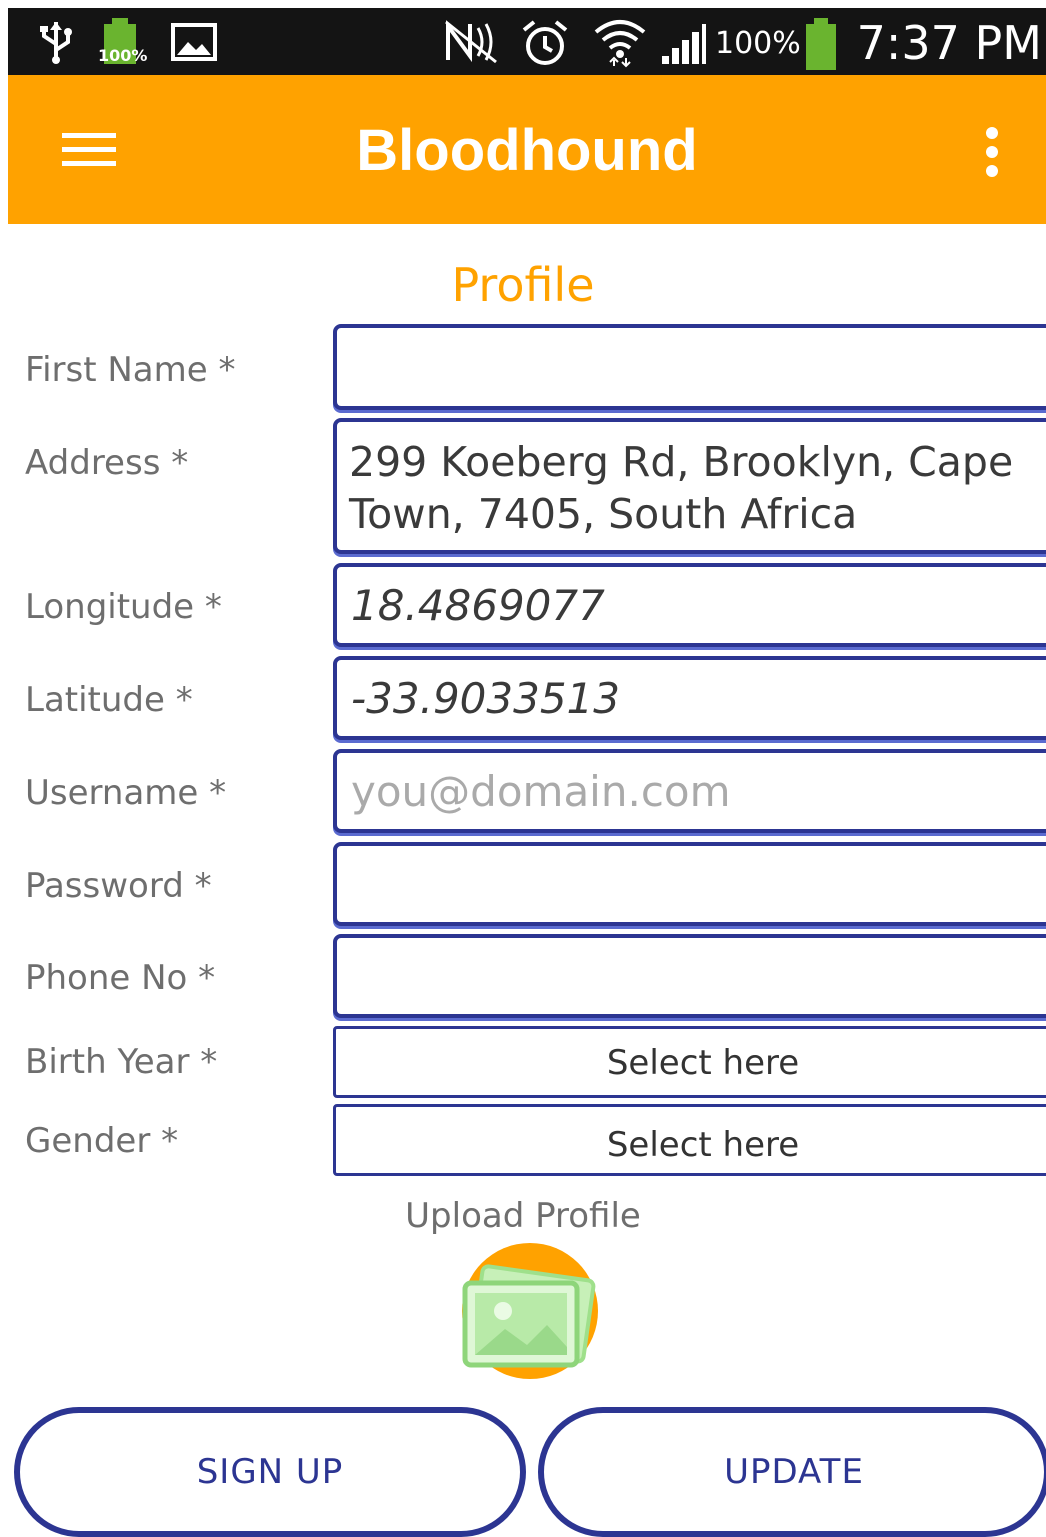  I want to click on longitude-input, so click(691, 605).